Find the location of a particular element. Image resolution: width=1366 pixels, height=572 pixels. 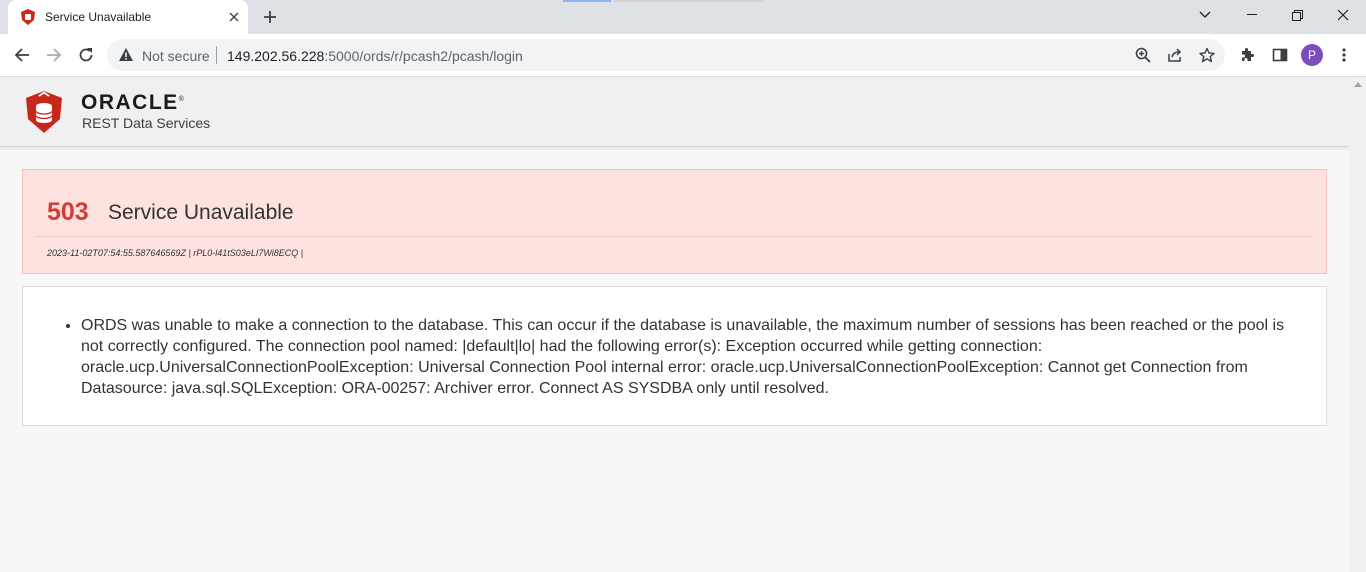

browser-tab: Service Unavailable is located at coordinates (128, 17).